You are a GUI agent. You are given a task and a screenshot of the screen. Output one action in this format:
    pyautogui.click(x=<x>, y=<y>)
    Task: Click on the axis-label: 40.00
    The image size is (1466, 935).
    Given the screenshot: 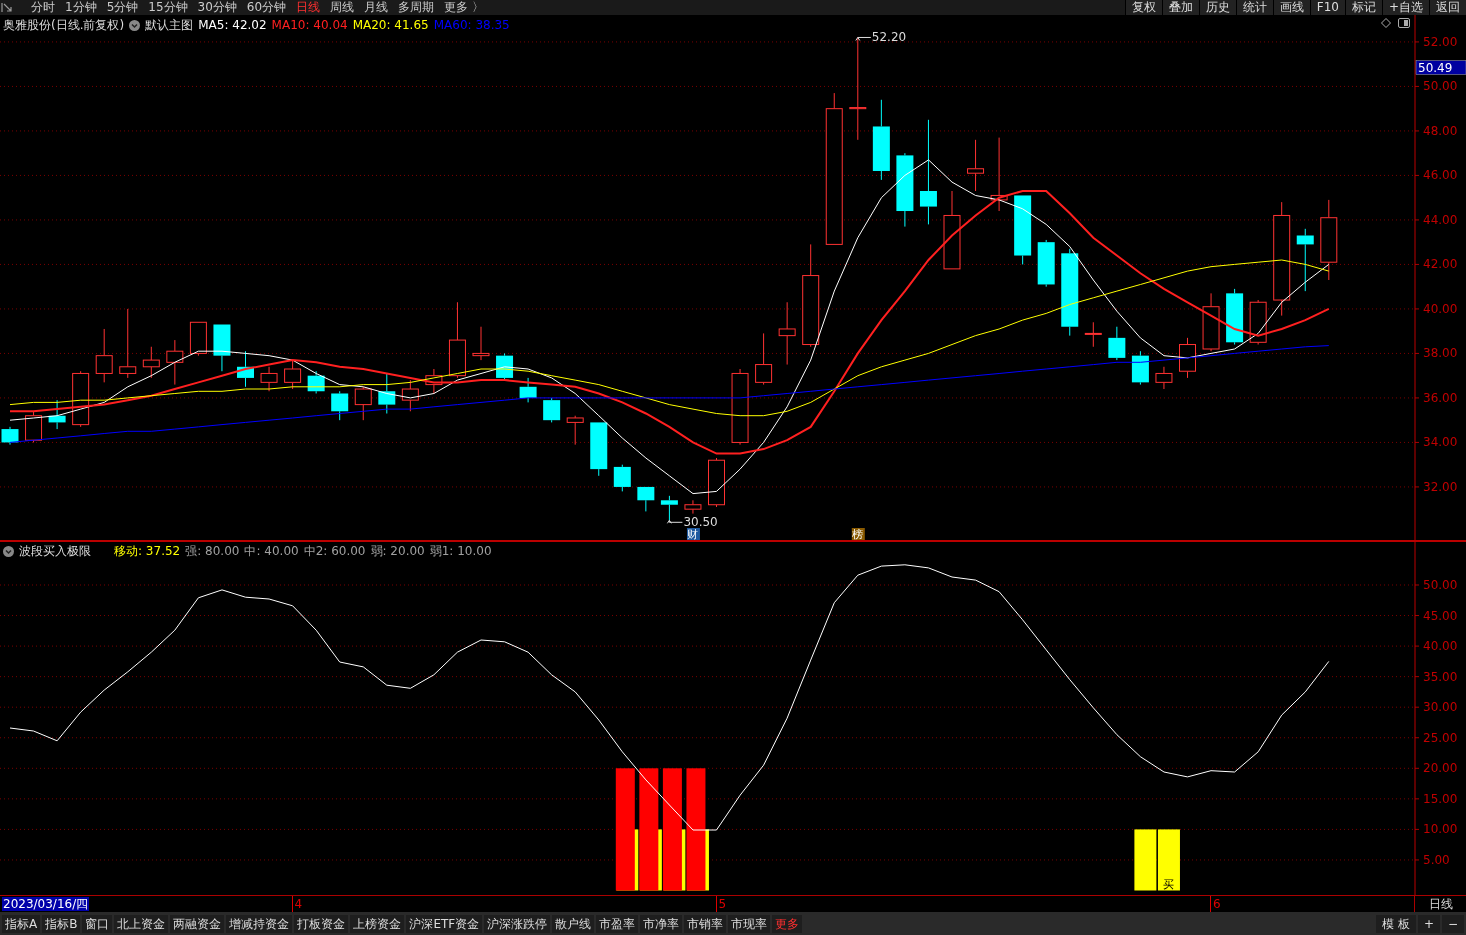 What is the action you would take?
    pyautogui.click(x=1440, y=646)
    